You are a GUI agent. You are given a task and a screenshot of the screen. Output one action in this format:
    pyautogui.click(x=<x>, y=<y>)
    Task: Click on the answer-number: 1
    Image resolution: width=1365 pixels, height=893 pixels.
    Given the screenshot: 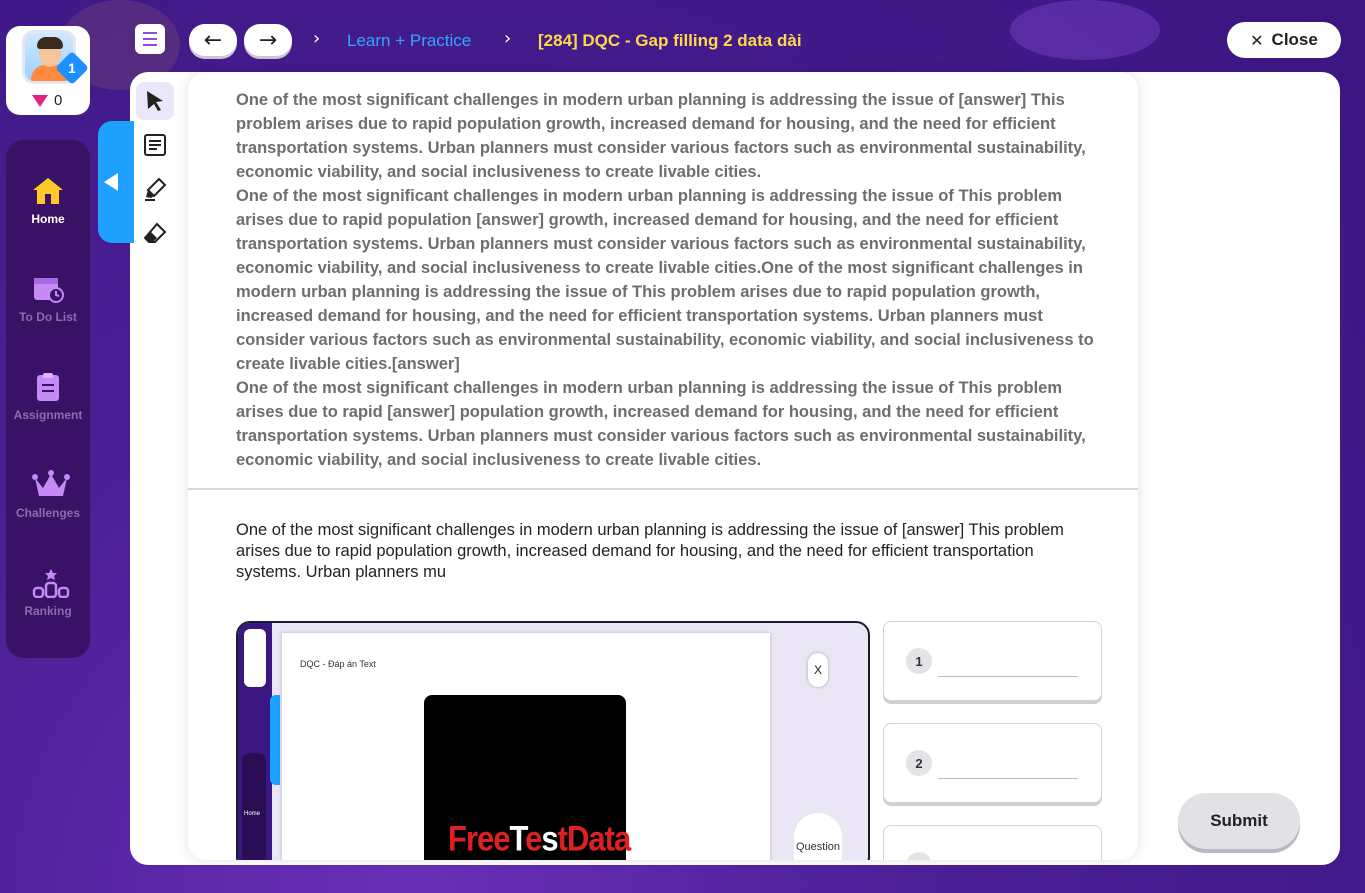 What is the action you would take?
    pyautogui.click(x=919, y=661)
    